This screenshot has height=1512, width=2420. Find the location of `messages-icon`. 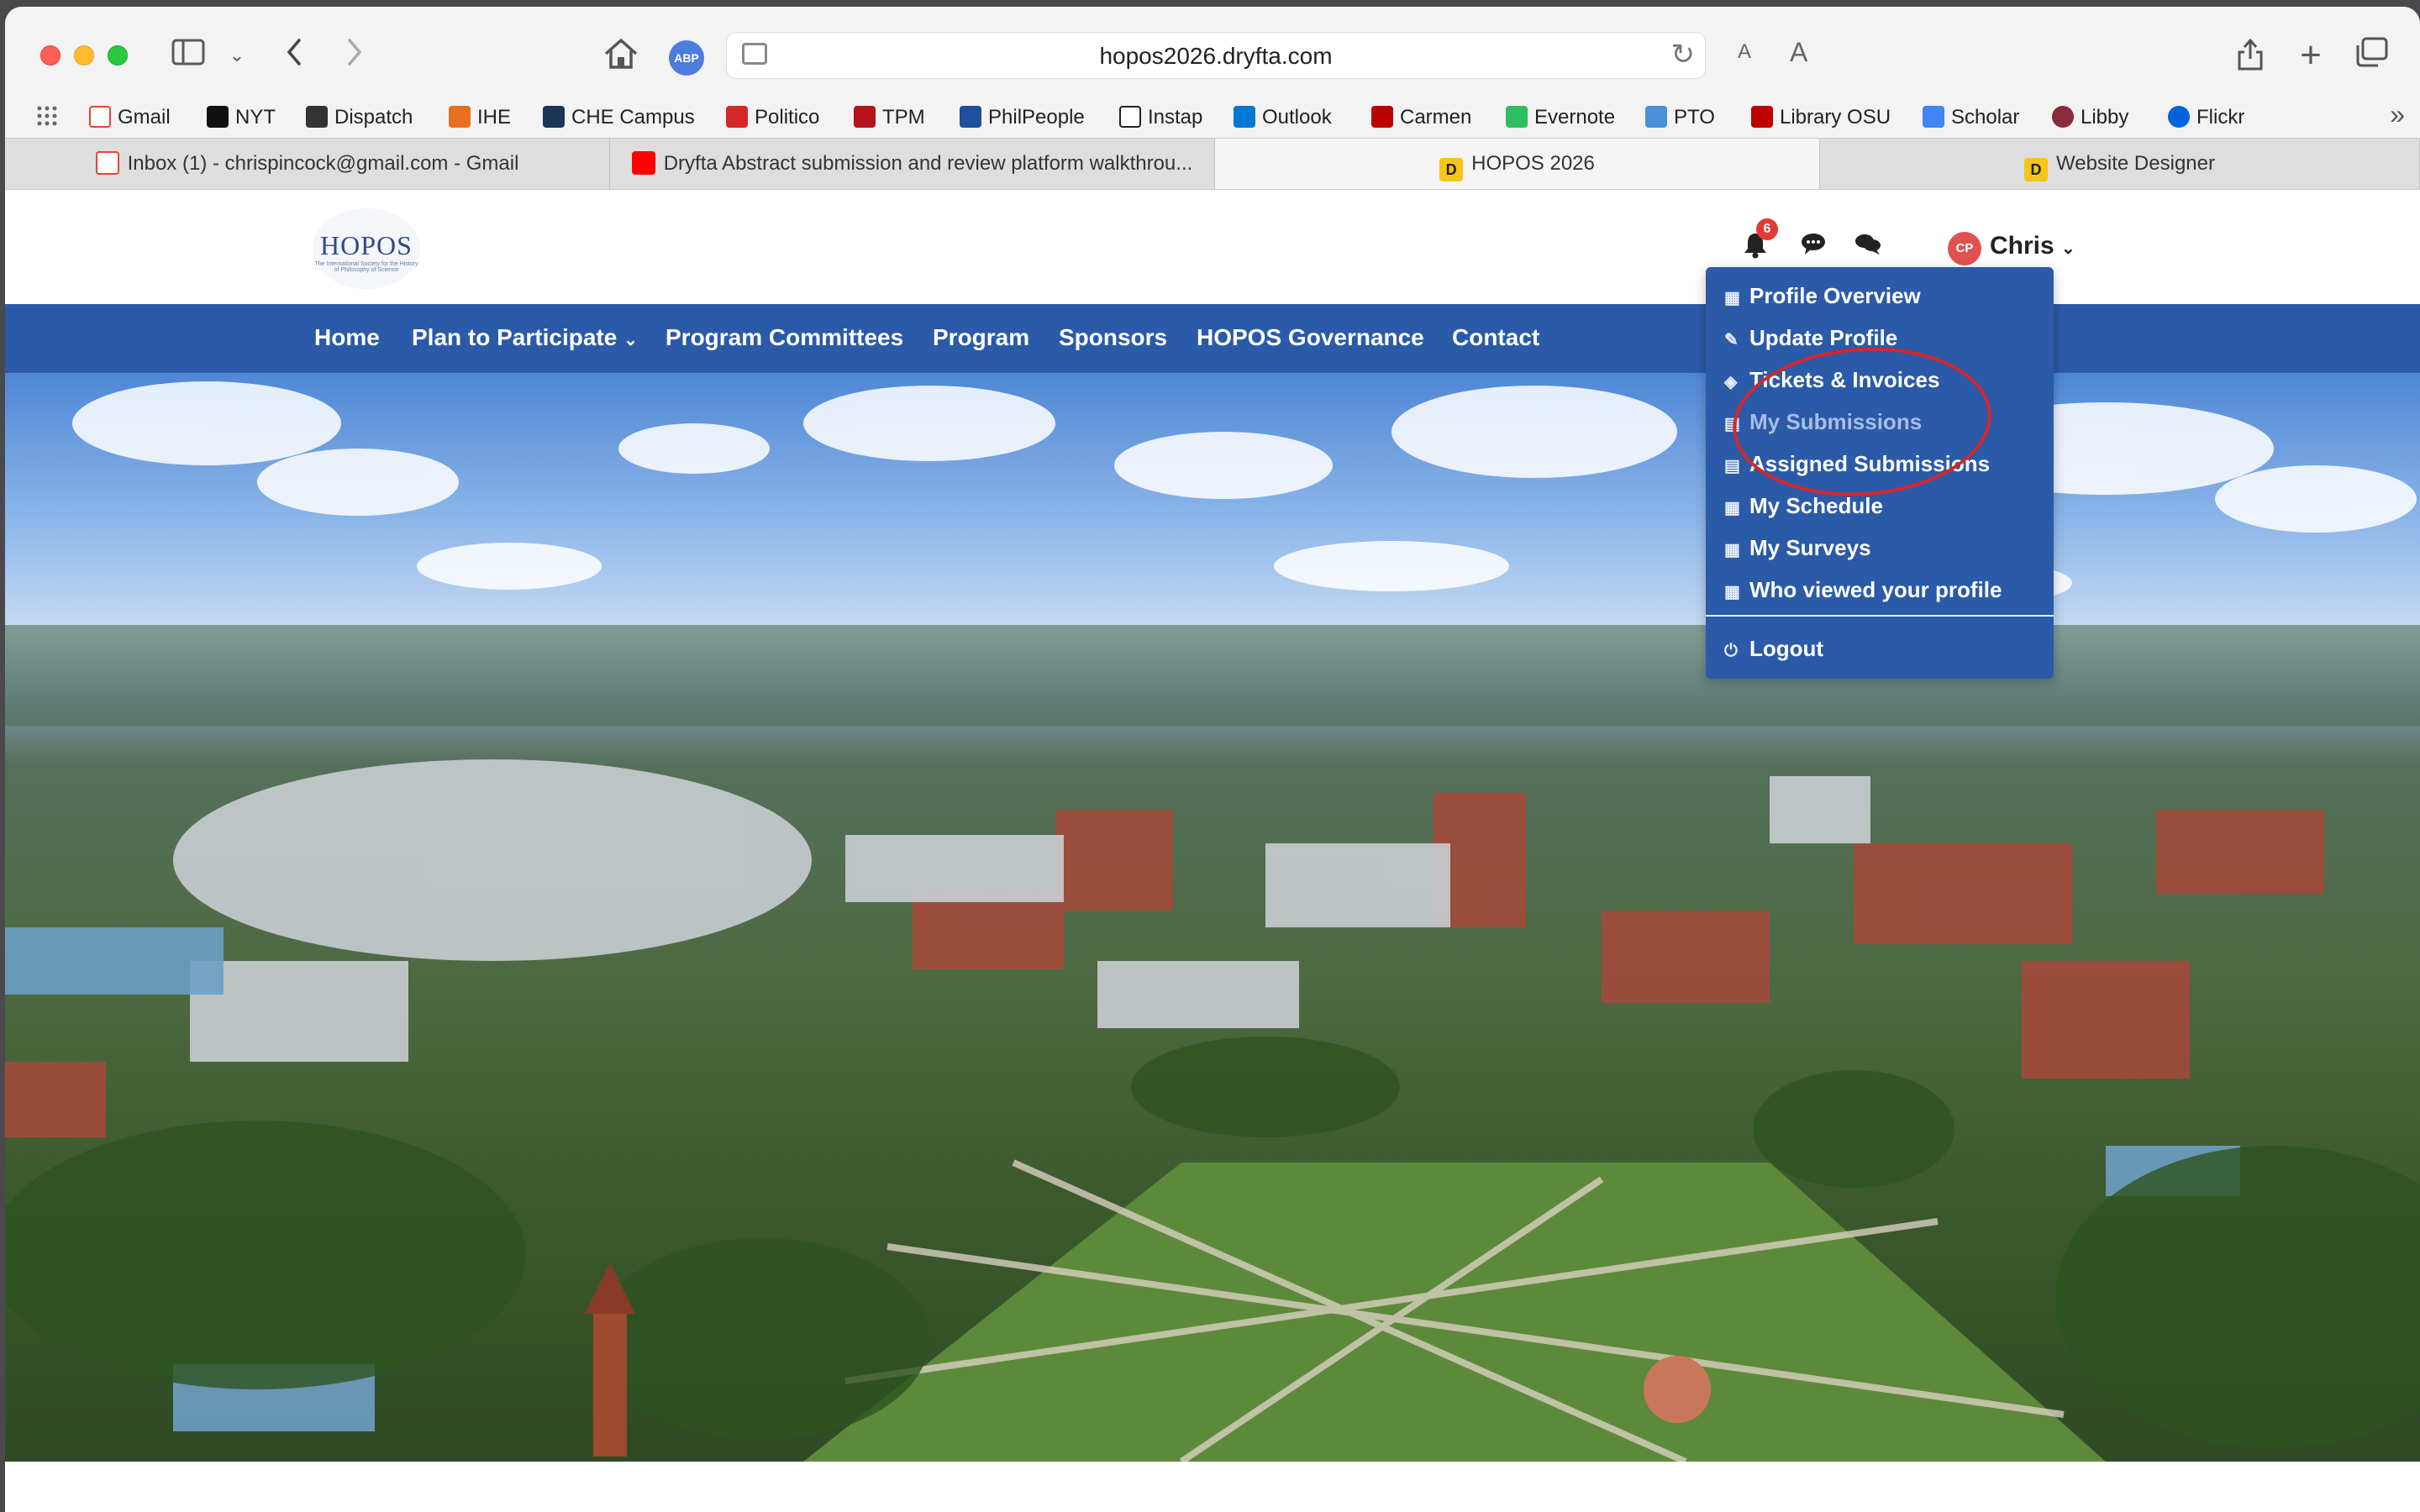

messages-icon is located at coordinates (1813, 246).